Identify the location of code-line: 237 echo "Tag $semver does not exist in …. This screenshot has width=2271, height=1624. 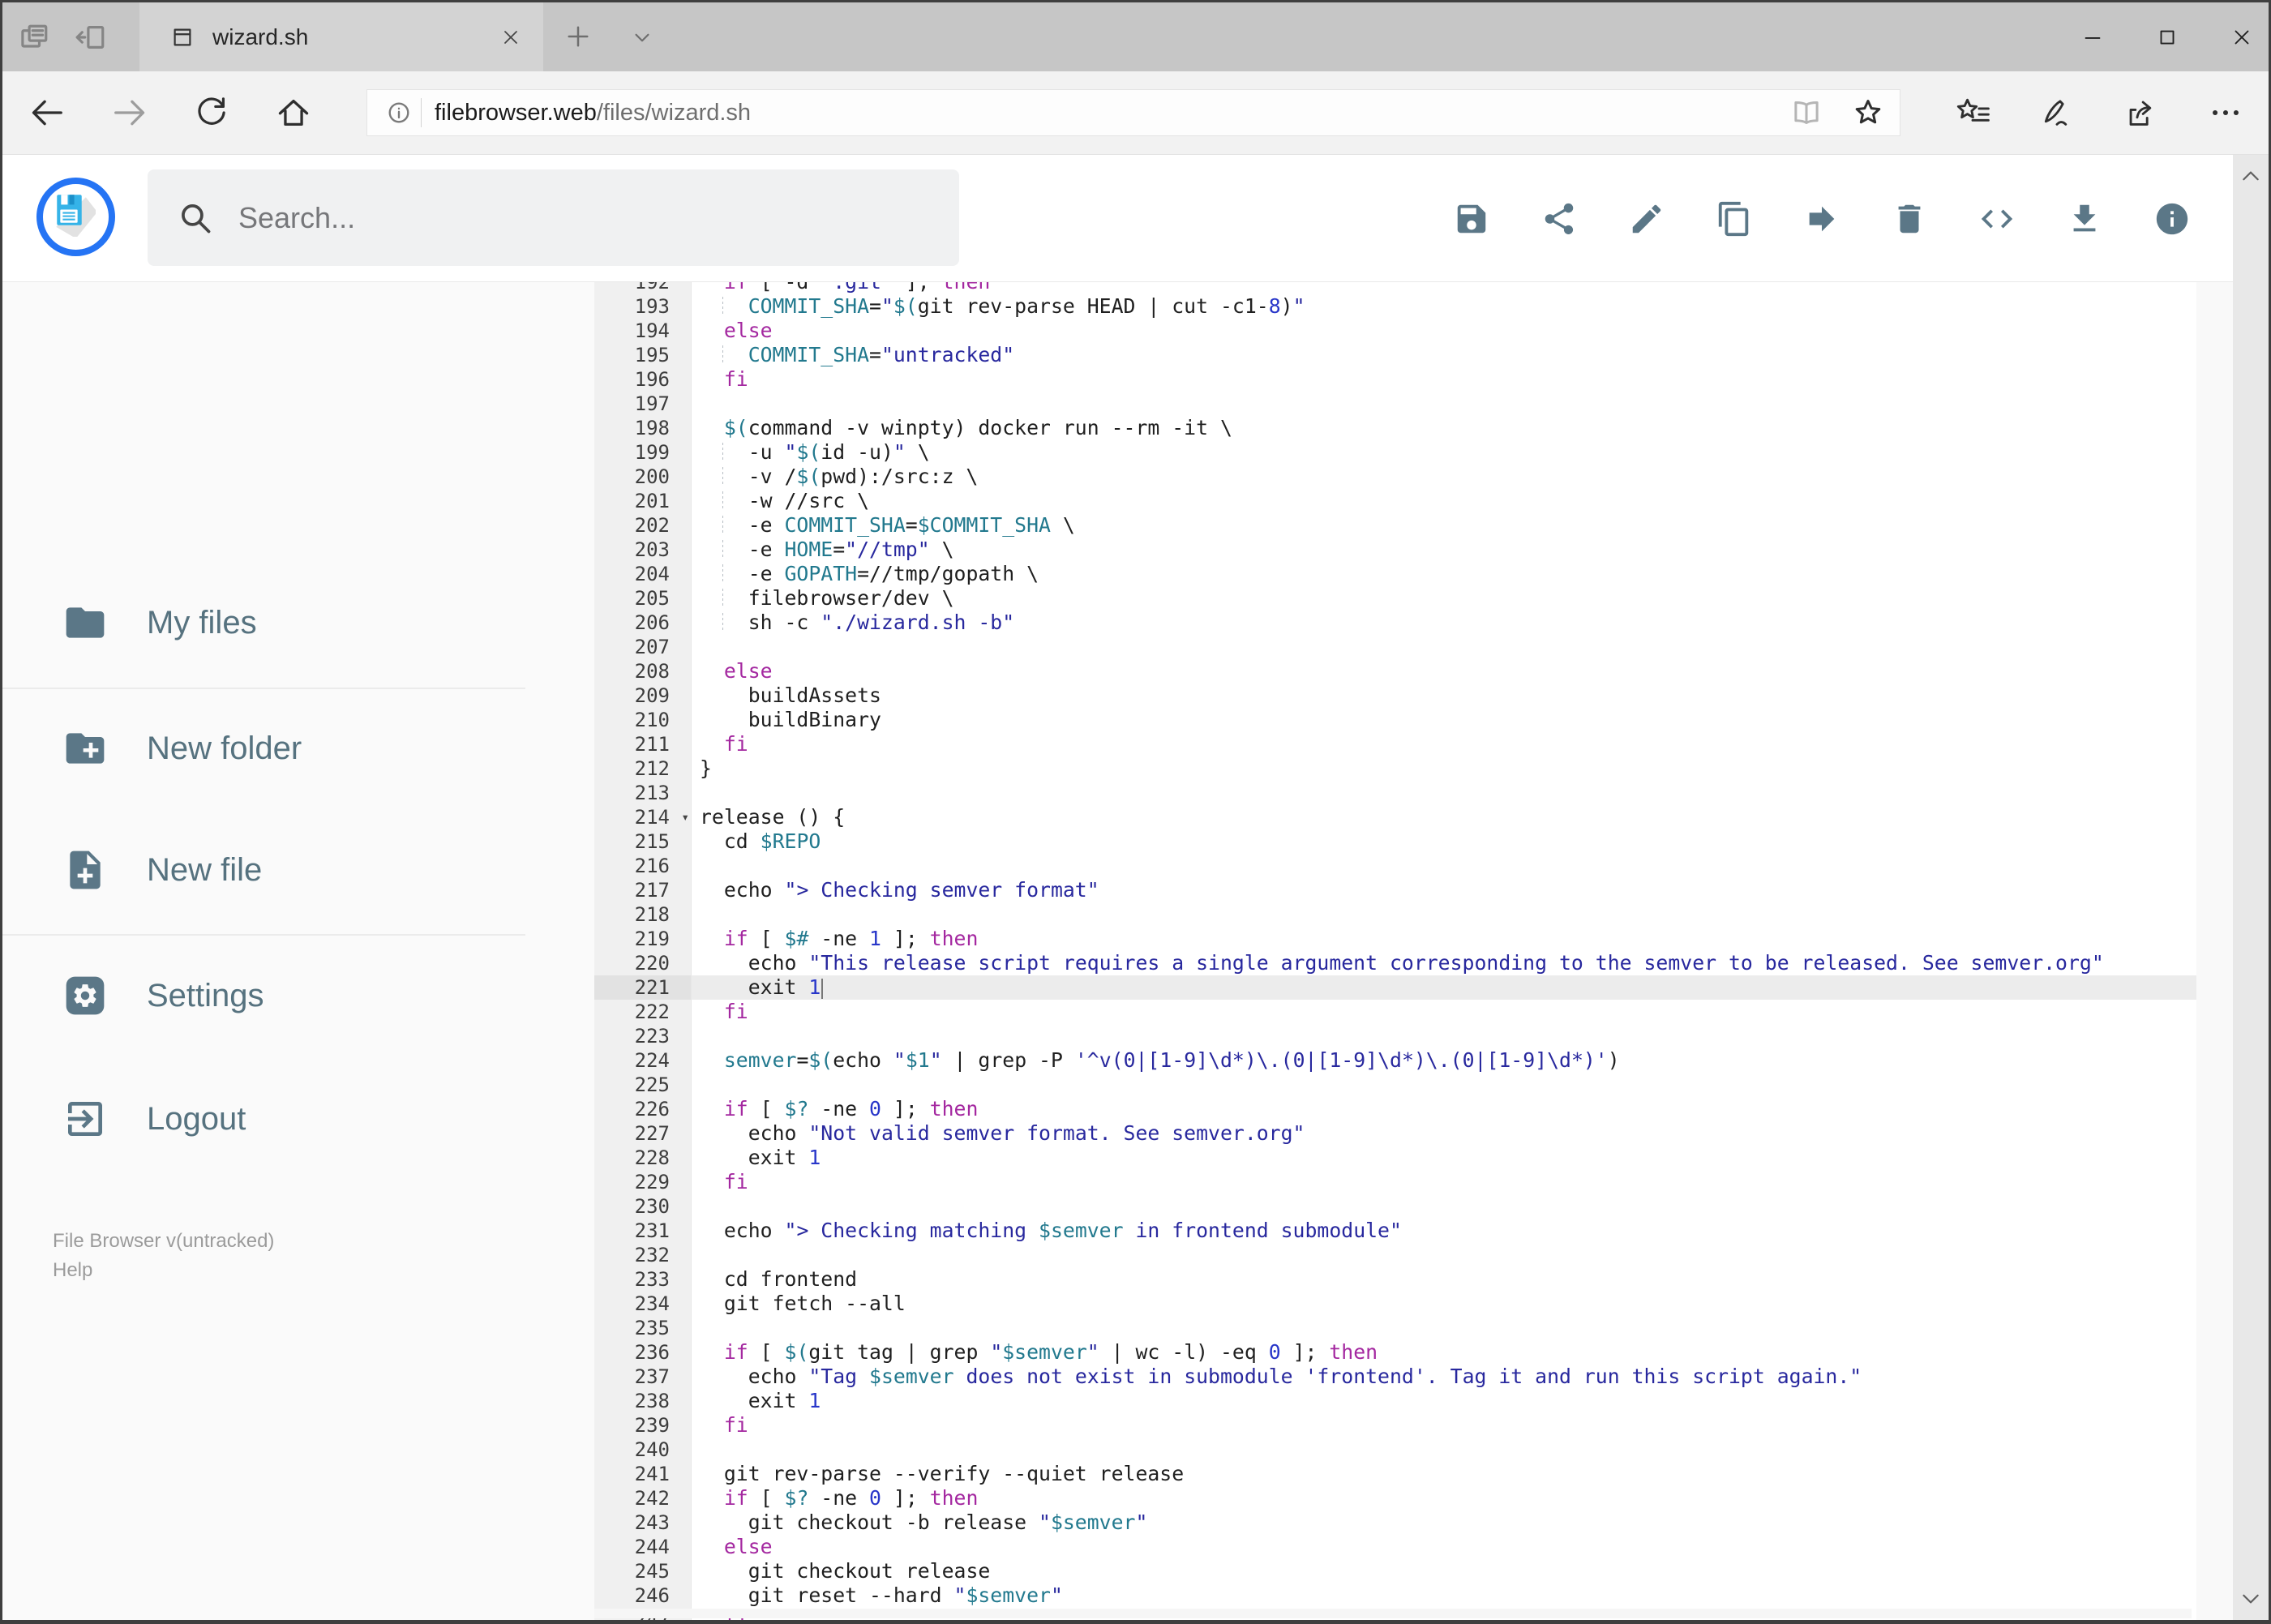
(1414, 1377).